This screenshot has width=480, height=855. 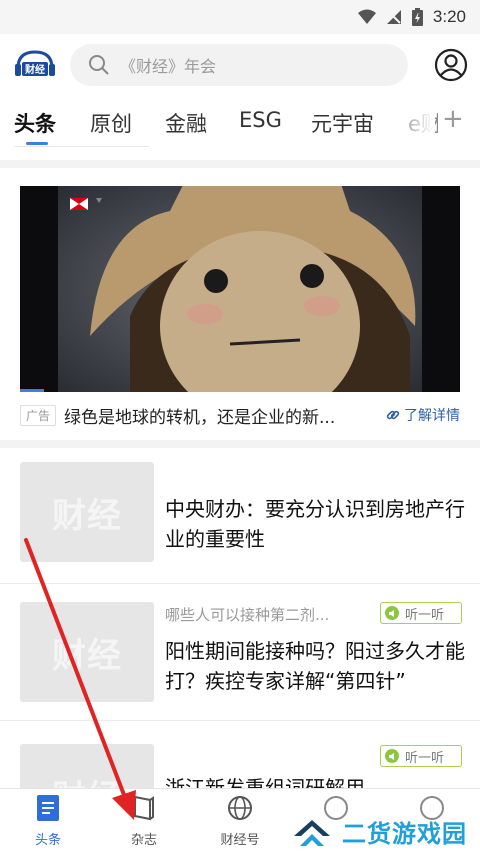 What do you see at coordinates (315, 524) in the screenshot?
I see `news-title: 中央财办：要充分认识到房地产行业的重要性` at bounding box center [315, 524].